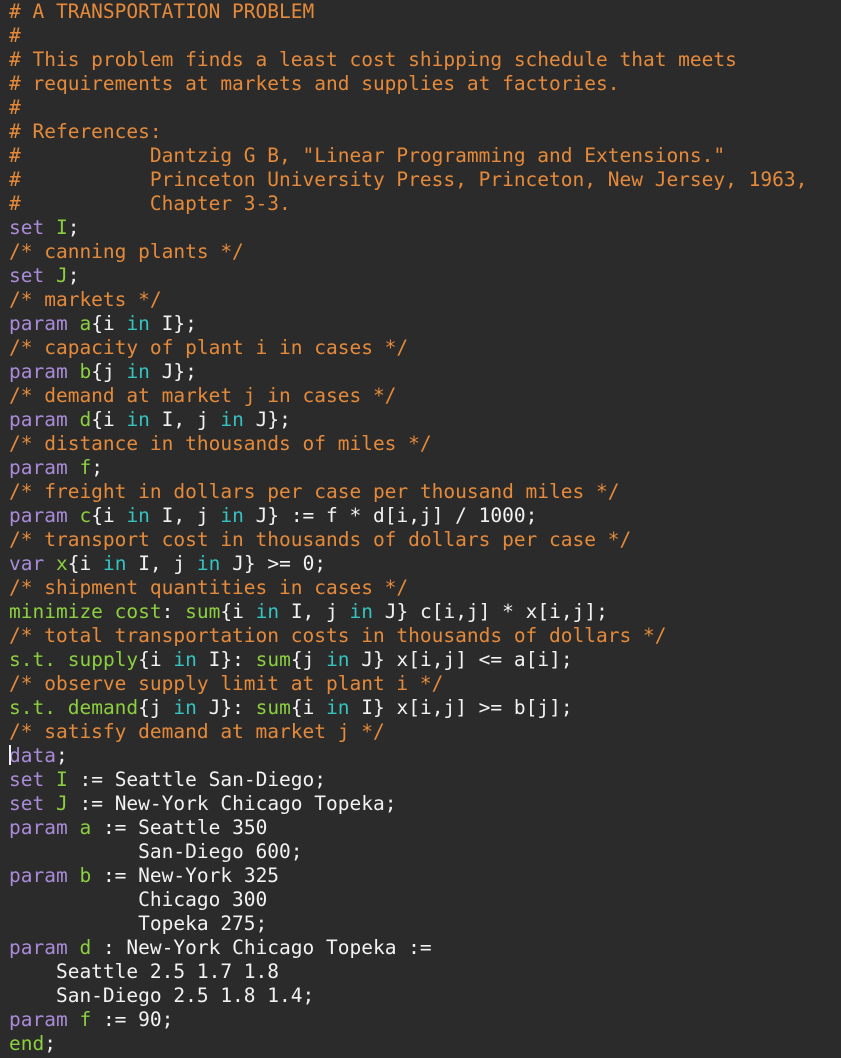 The width and height of the screenshot is (841, 1058). I want to click on code-token: /* canning plants */, so click(126, 251).